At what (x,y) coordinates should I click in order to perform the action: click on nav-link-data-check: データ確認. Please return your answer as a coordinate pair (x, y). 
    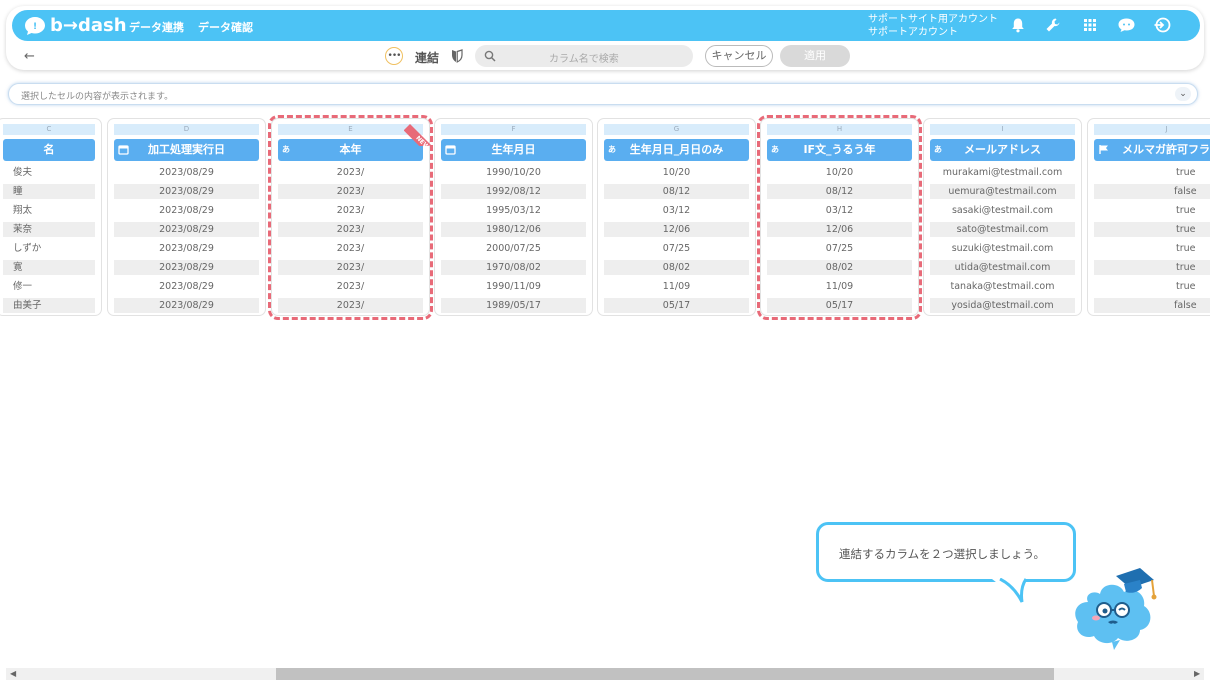
    Looking at the image, I should click on (225, 27).